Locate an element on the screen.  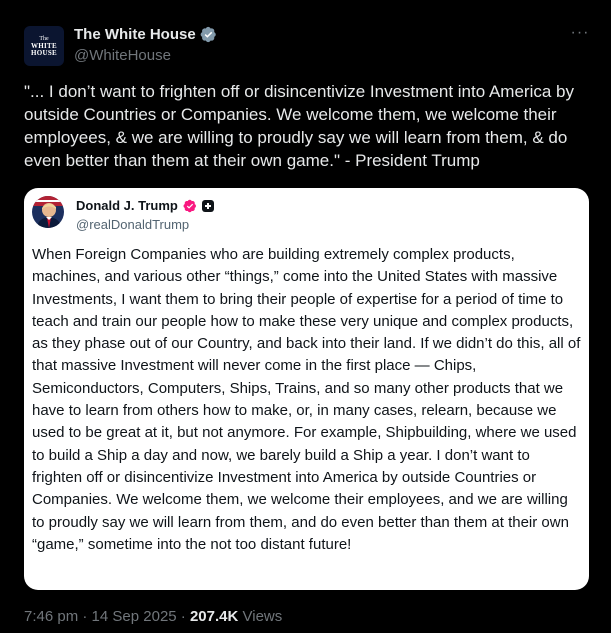
trump-avatar-image is located at coordinates (48, 212).